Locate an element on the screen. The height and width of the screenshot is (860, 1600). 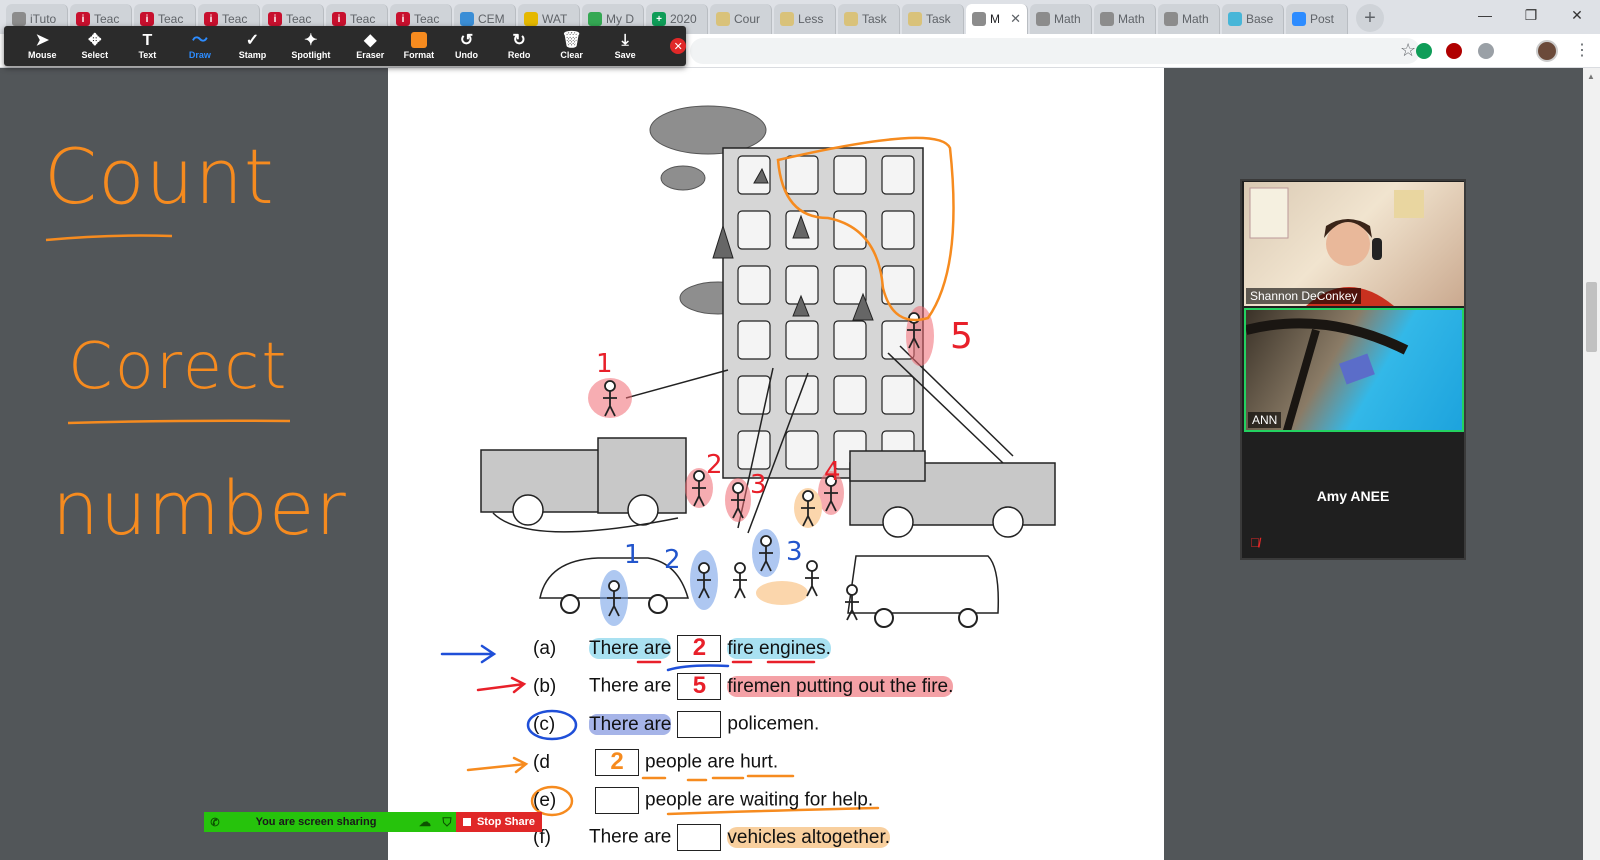
network-signal-icon: ☁ is located at coordinates (425, 822).